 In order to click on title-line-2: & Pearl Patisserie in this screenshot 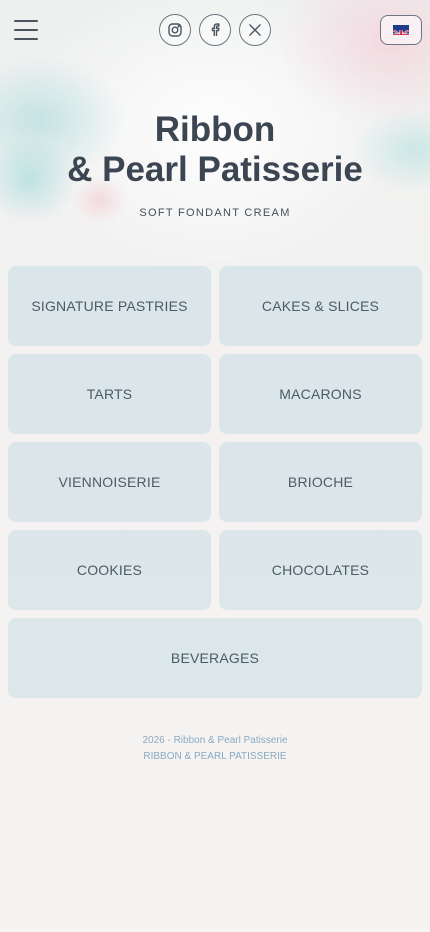, I will do `click(215, 169)`.